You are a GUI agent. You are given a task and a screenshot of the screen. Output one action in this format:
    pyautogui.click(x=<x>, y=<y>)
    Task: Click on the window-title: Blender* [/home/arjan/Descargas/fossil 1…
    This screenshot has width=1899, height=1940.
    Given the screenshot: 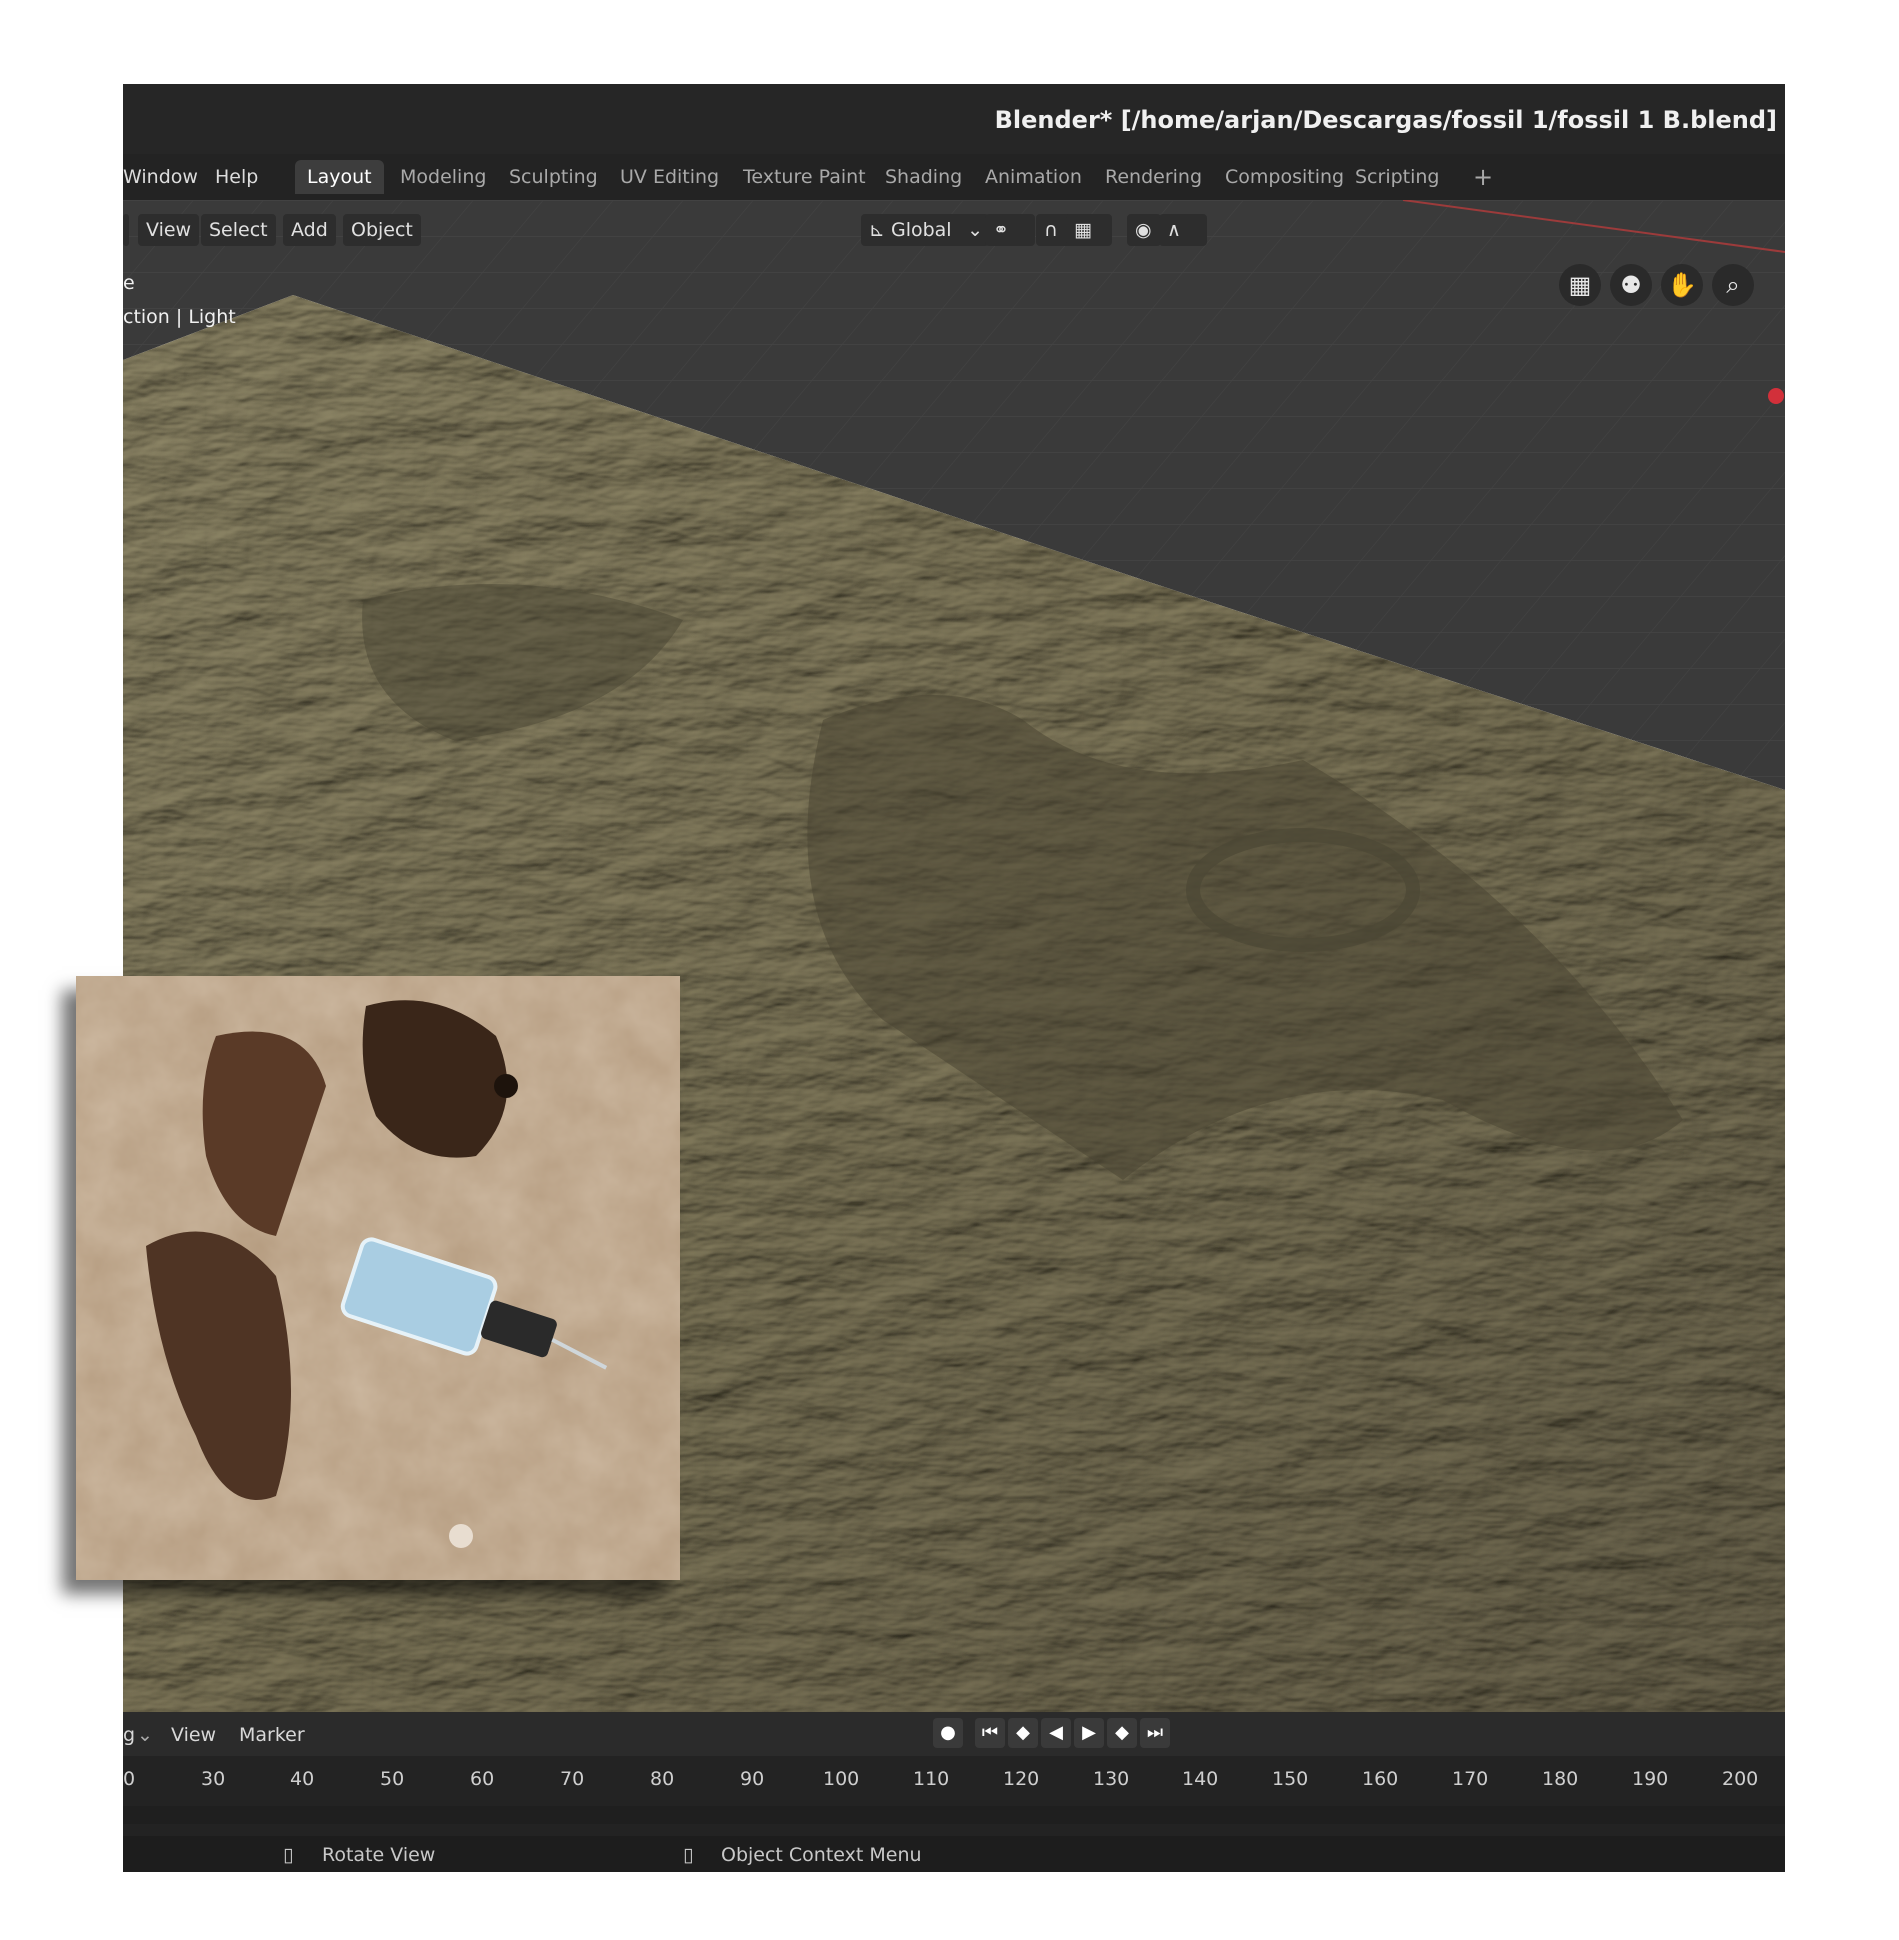 What is the action you would take?
    pyautogui.click(x=1385, y=120)
    